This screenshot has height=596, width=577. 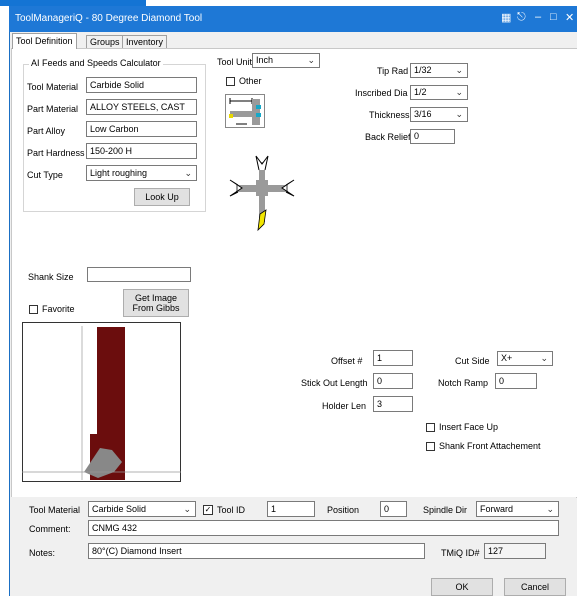 I want to click on insert-face-up-label: Insert Face Up, so click(x=469, y=427).